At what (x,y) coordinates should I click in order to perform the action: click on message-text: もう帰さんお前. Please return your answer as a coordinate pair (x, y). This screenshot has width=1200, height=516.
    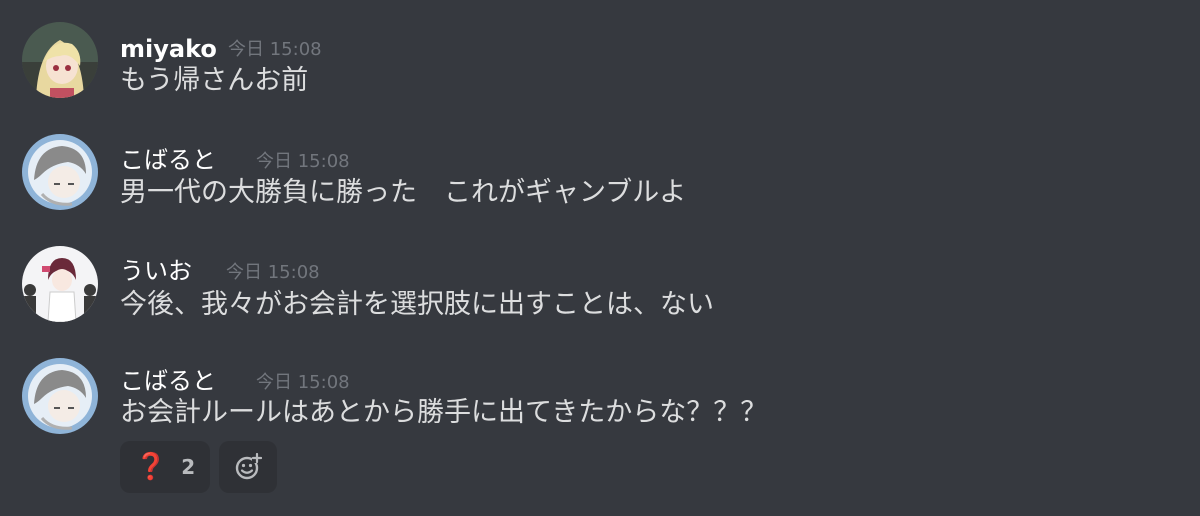
    Looking at the image, I should click on (214, 80).